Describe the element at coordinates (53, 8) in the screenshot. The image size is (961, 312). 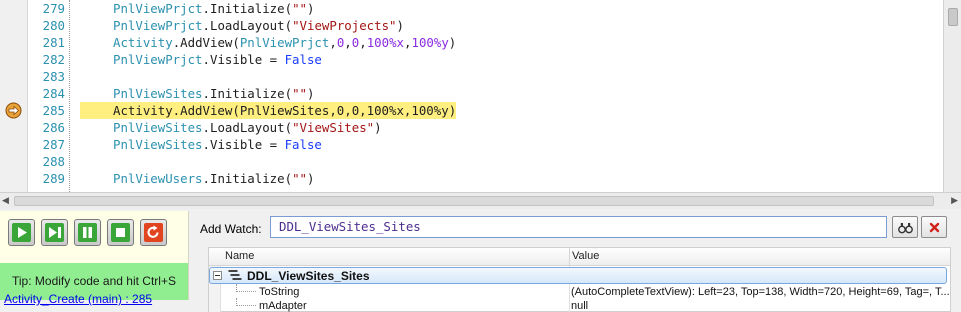
I see `line-number: 279` at that location.